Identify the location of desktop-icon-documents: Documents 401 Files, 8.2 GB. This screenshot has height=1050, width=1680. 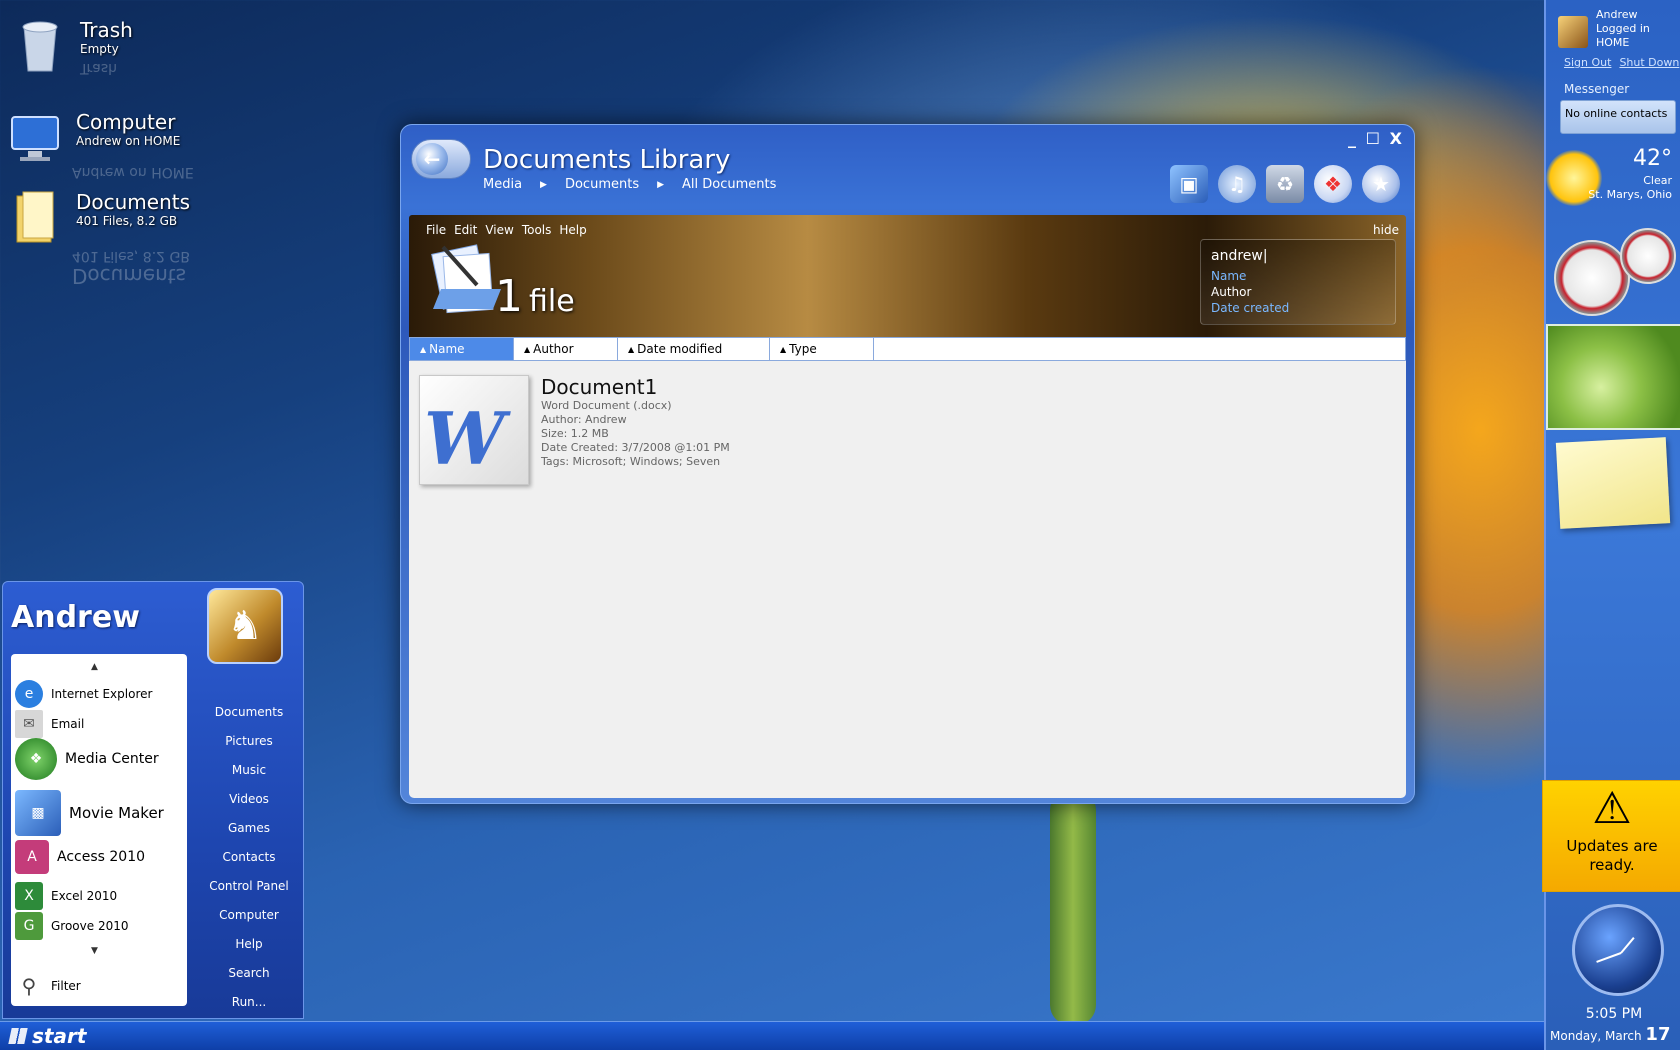
(100, 218).